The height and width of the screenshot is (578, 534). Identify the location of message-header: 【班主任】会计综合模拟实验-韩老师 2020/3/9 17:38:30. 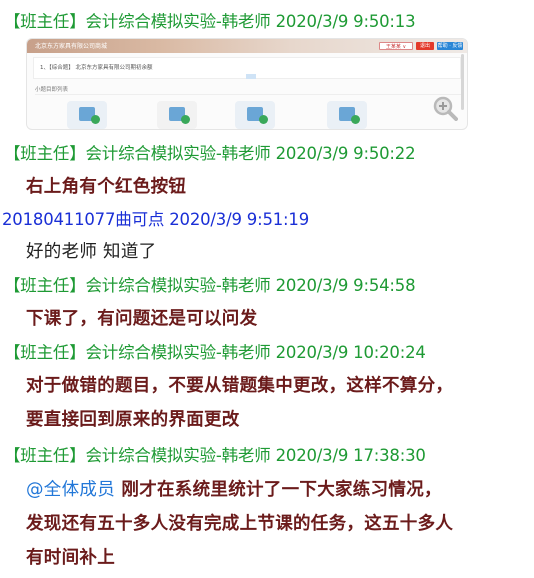
(215, 454).